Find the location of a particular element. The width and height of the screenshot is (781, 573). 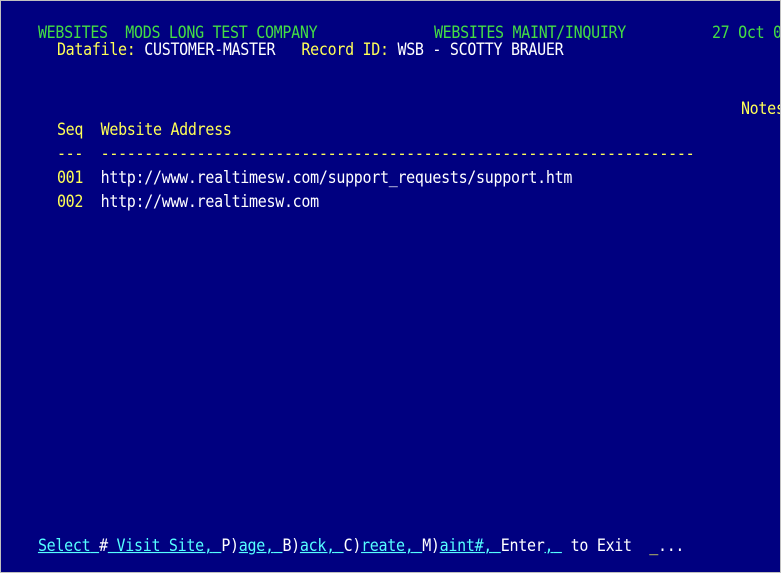

maint-command: aint#, is located at coordinates (466, 545).